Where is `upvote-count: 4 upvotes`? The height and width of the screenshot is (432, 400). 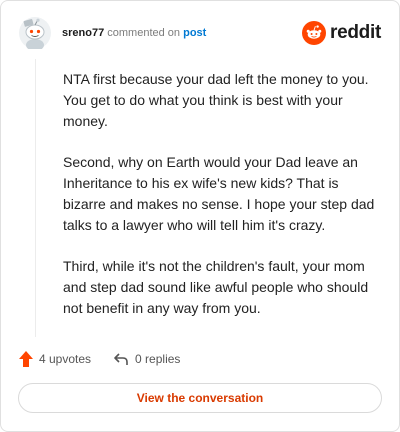
upvote-count: 4 upvotes is located at coordinates (65, 359).